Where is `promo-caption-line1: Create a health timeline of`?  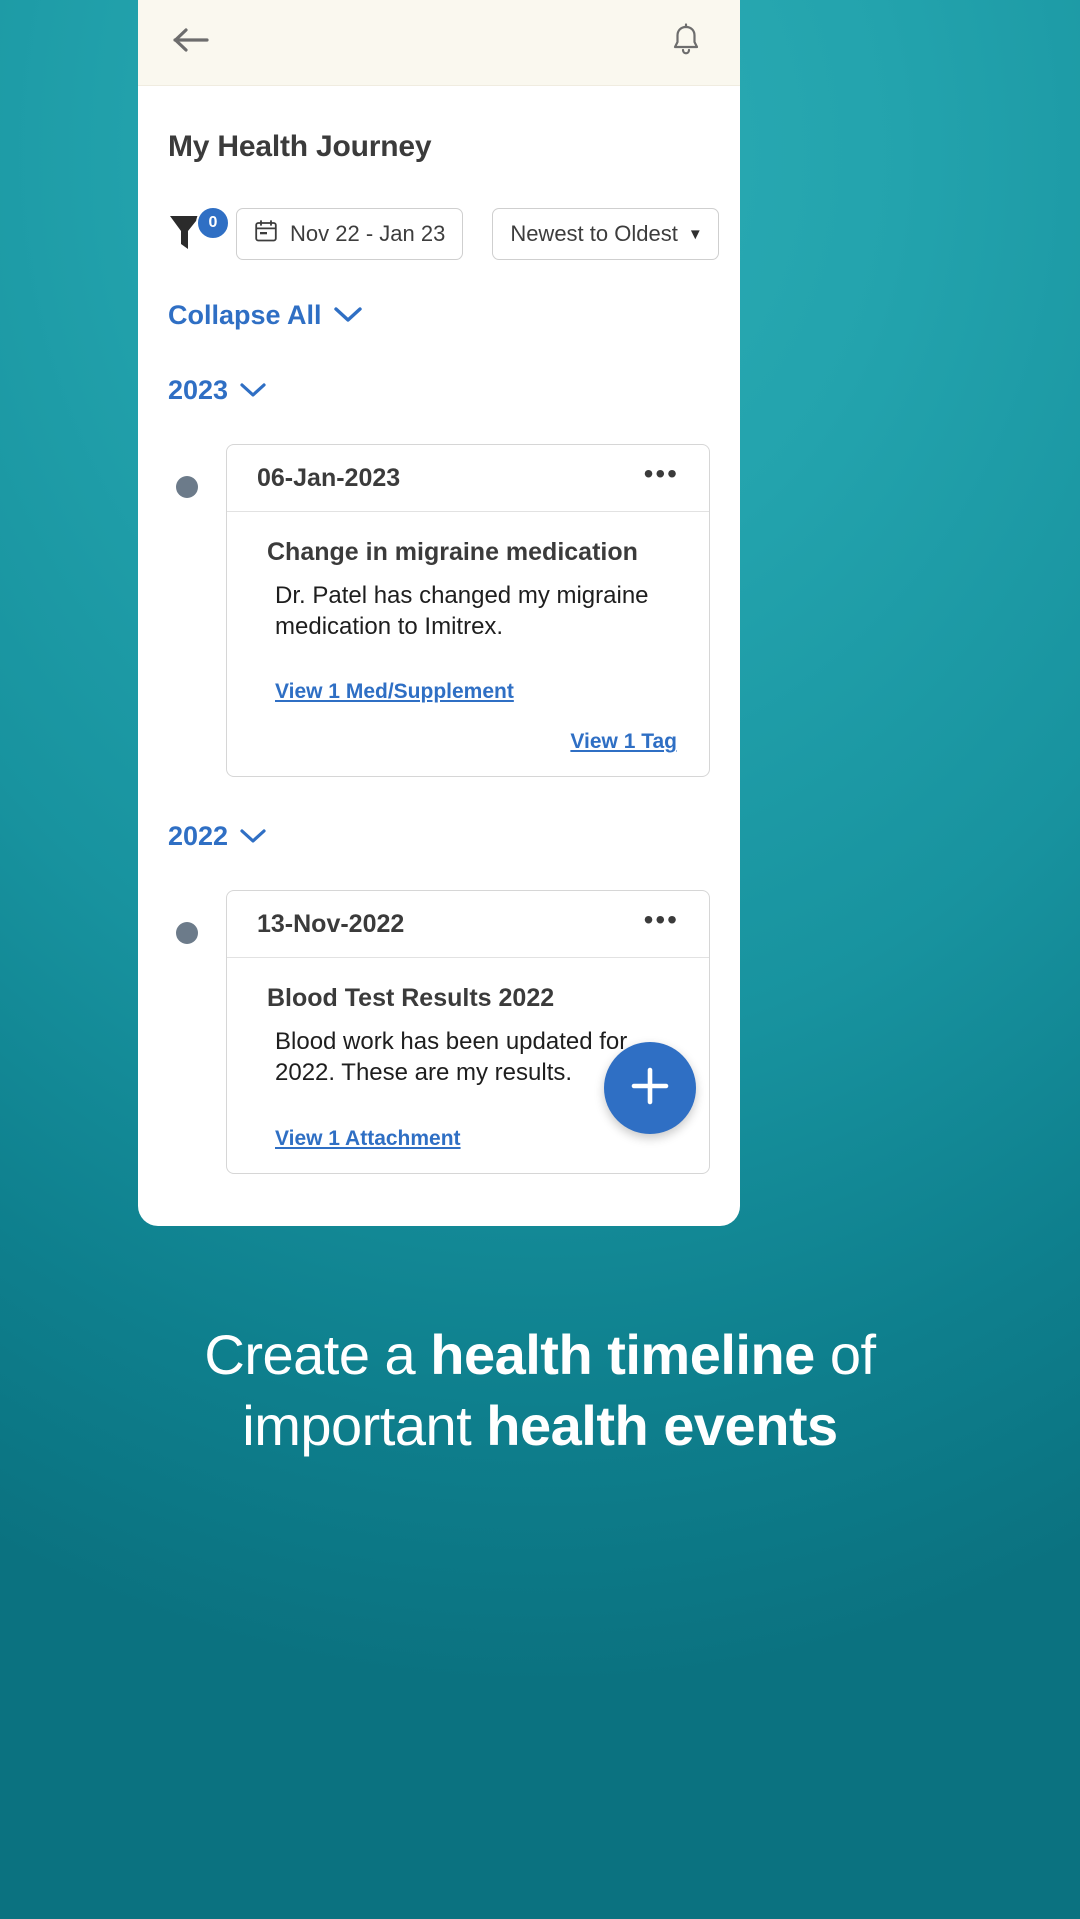
promo-caption-line1: Create a health timeline of is located at coordinates (540, 1355).